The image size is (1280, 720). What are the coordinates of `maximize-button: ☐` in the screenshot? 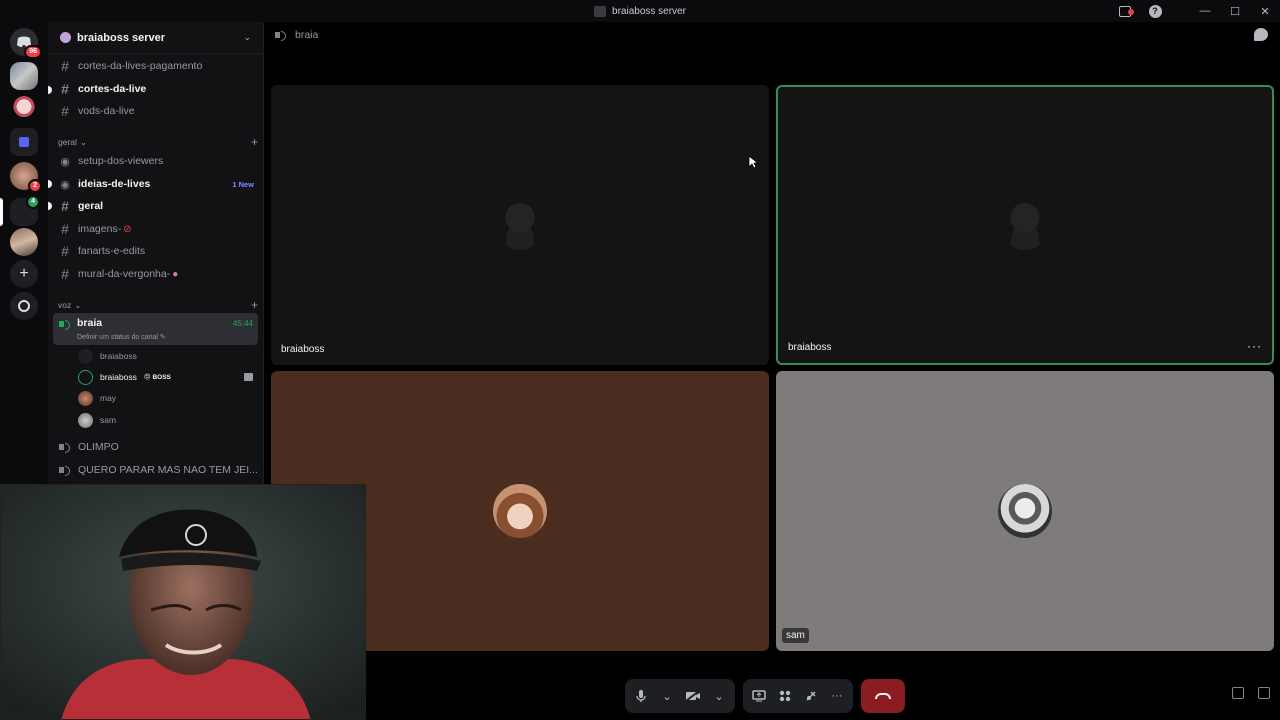 It's located at (1235, 11).